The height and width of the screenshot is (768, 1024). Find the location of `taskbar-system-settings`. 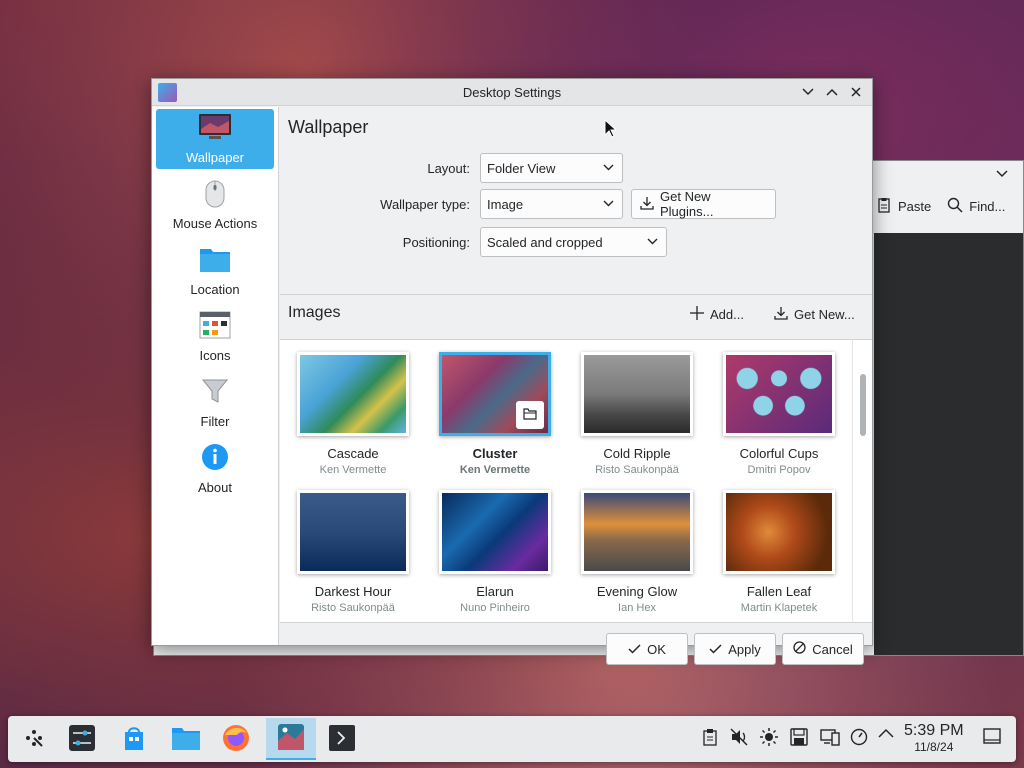

taskbar-system-settings is located at coordinates (82, 739).